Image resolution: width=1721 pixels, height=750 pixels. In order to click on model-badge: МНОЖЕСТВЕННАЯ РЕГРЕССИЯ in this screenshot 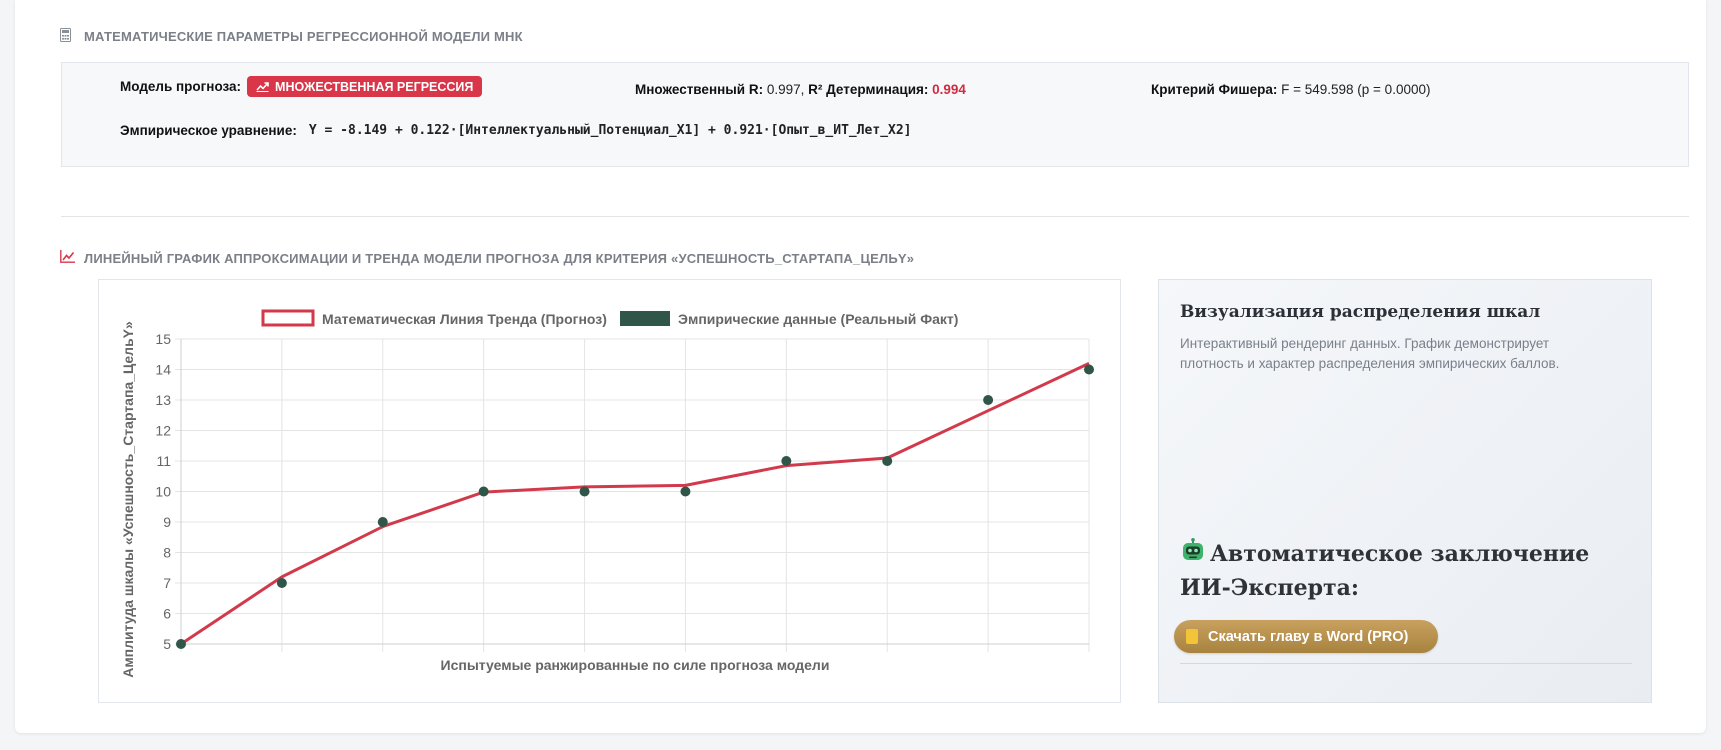, I will do `click(365, 86)`.